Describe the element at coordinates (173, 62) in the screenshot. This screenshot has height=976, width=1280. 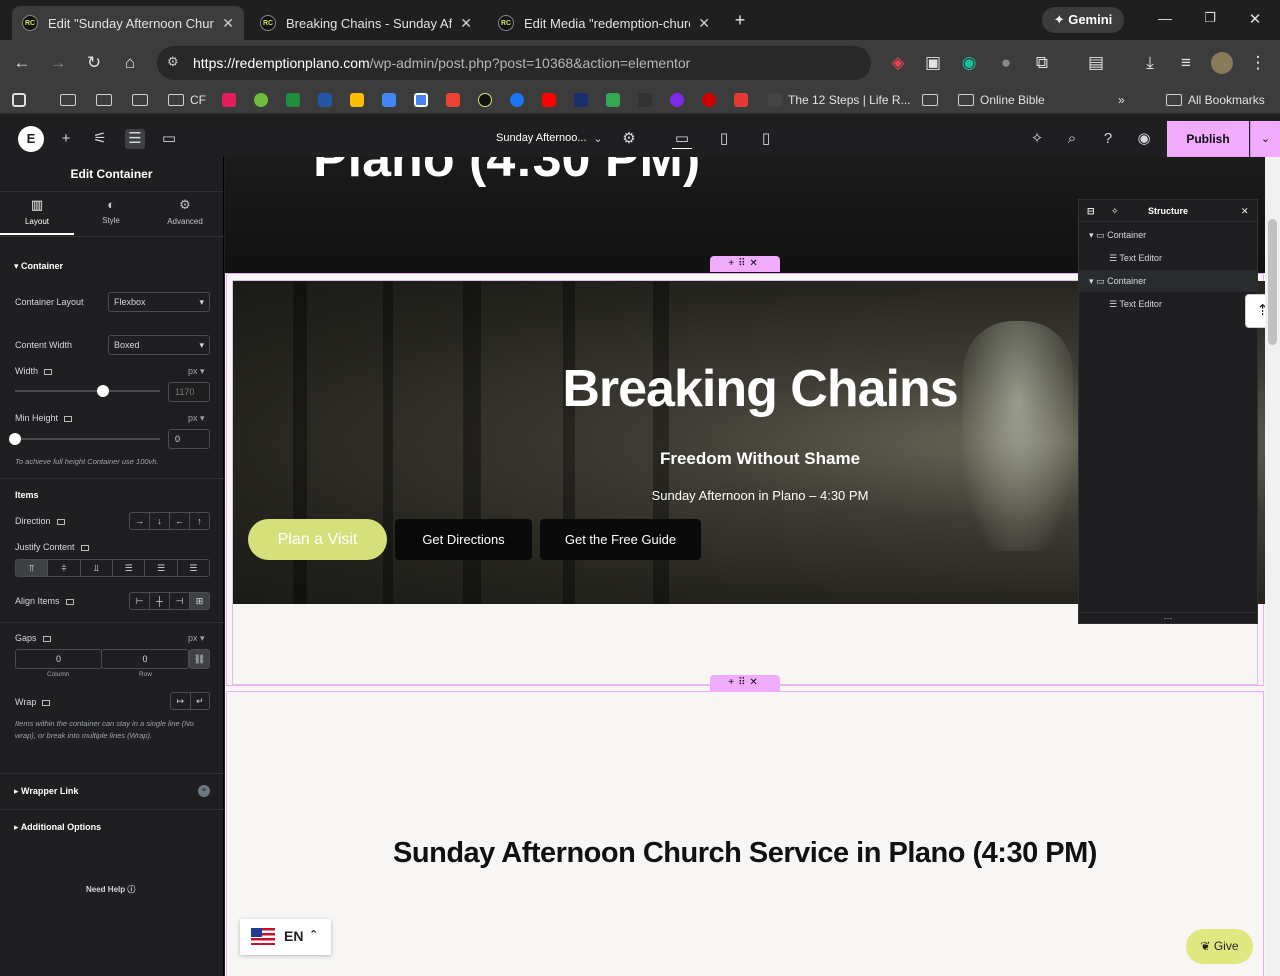
I see `site-info-icon: ⚙` at that location.